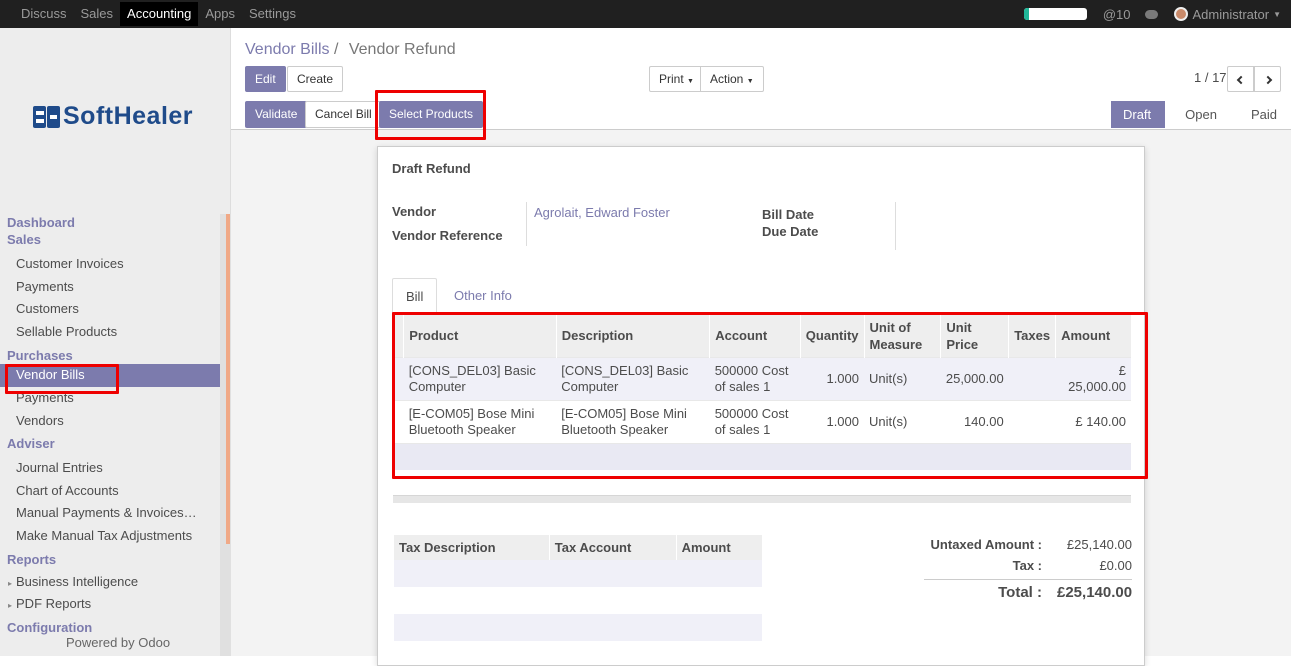 The image size is (1291, 666). What do you see at coordinates (790, 231) in the screenshot?
I see `due-date-label: Due Date` at bounding box center [790, 231].